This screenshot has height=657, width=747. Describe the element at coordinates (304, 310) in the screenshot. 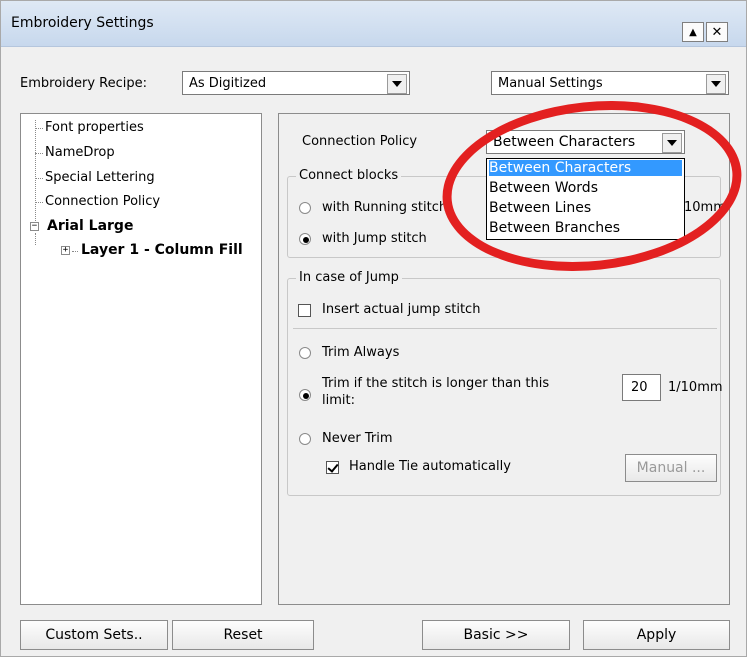

I see `insert-jump-checkbox` at that location.